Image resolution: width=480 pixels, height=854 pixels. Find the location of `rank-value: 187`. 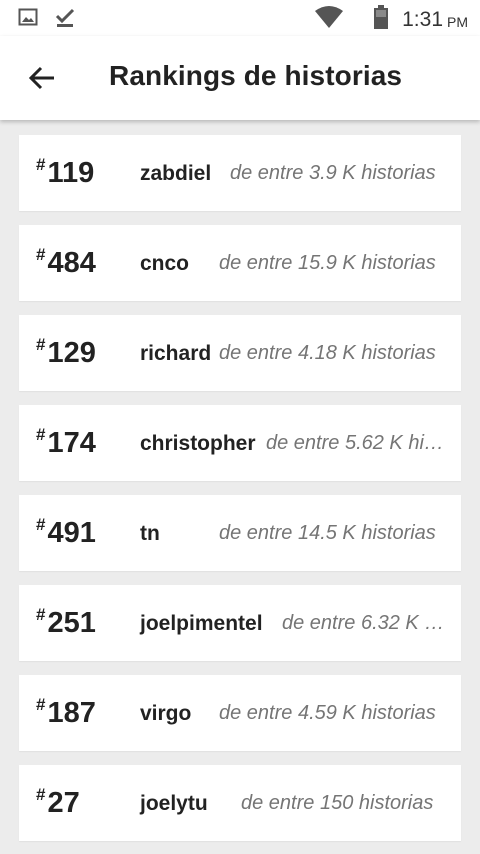

rank-value: 187 is located at coordinates (71, 713).